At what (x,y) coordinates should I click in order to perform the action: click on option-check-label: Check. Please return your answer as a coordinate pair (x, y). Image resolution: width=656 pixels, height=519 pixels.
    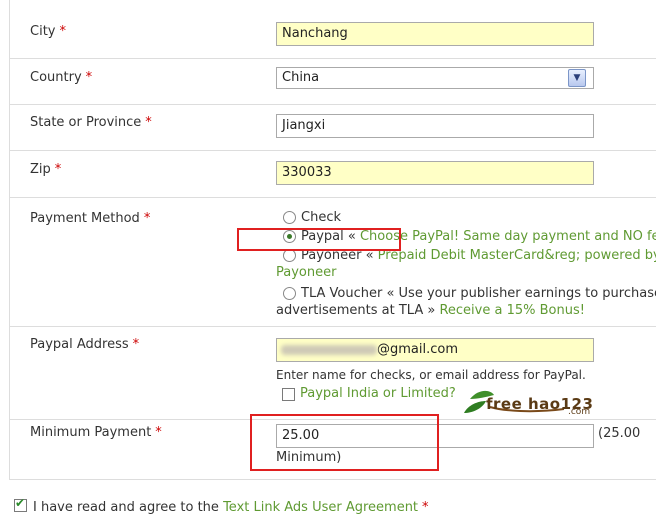
    Looking at the image, I should click on (321, 217).